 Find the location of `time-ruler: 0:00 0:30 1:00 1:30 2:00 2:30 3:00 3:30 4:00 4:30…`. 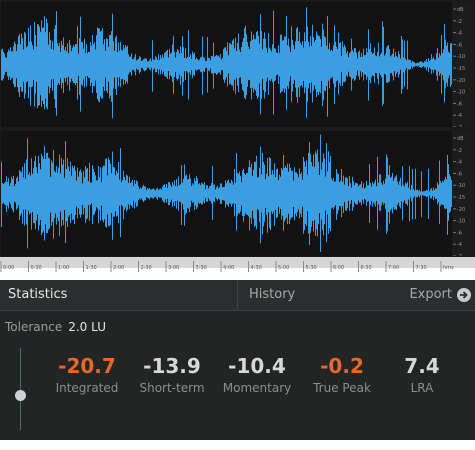

time-ruler: 0:00 0:30 1:00 1:30 2:00 2:30 3:00 3:30 4:00 4:30… is located at coordinates (237, 264).